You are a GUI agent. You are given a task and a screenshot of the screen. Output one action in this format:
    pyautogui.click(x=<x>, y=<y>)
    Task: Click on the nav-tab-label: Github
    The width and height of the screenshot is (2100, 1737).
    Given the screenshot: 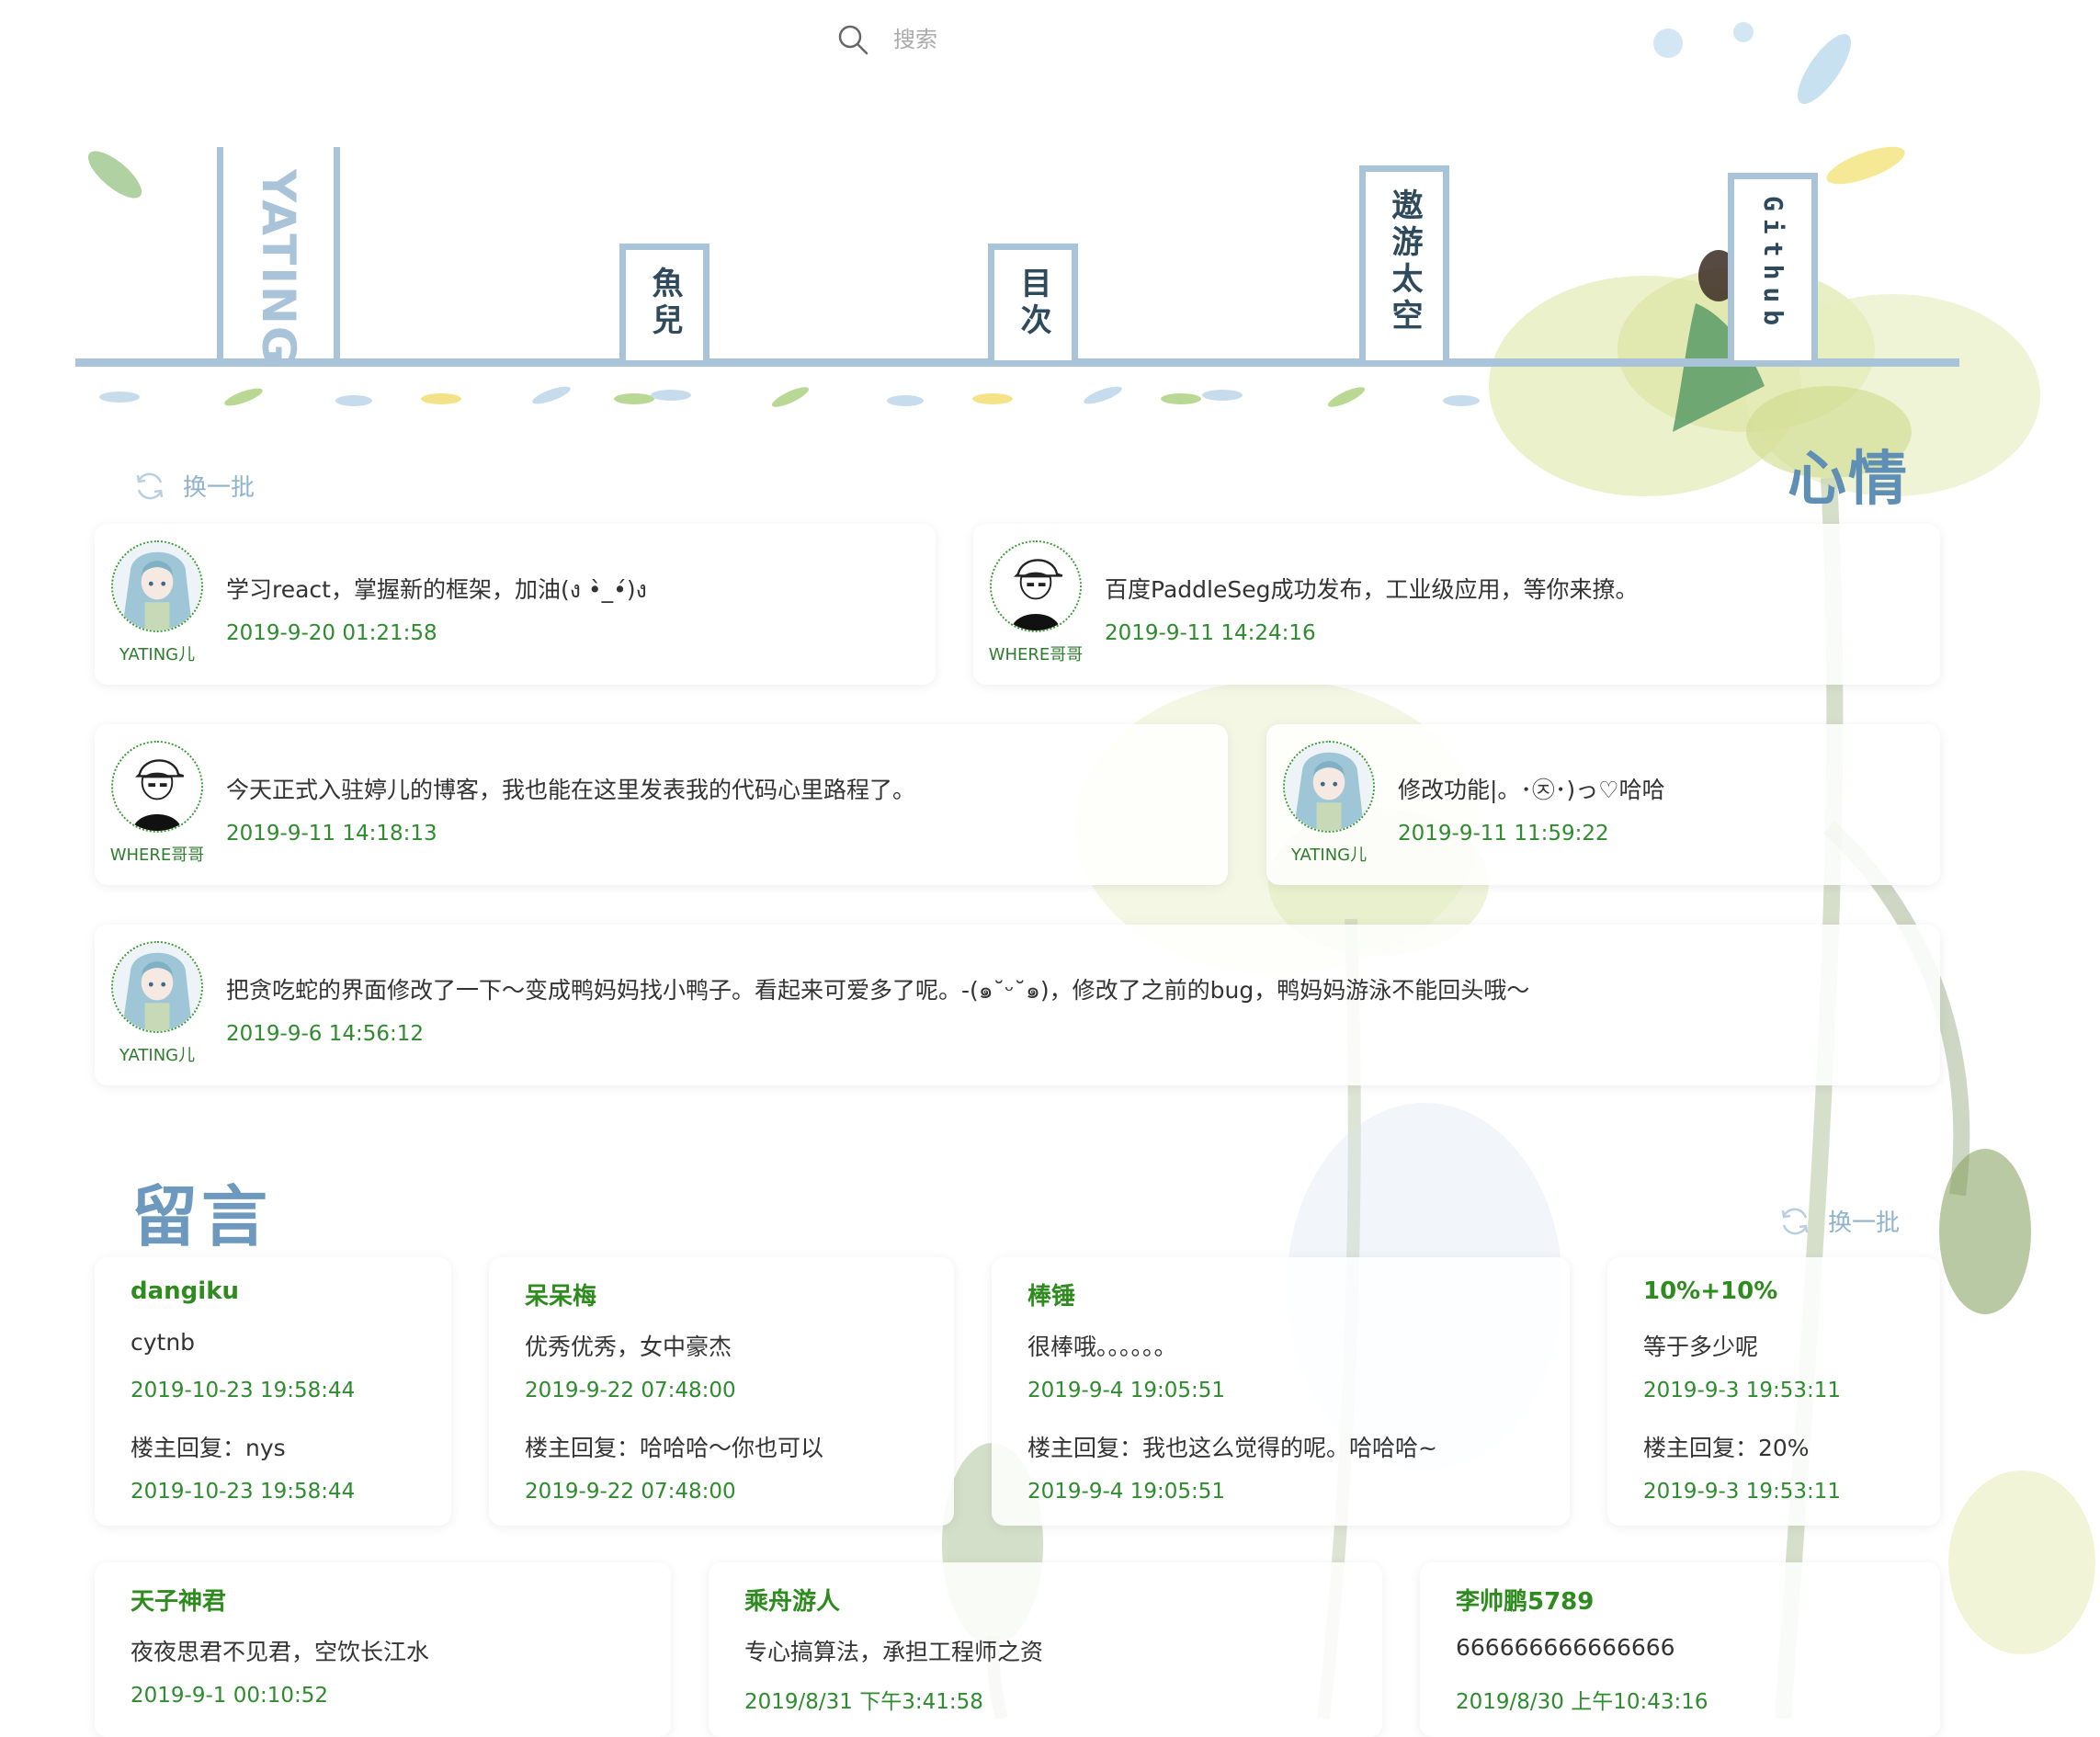 What is the action you would take?
    pyautogui.click(x=1773, y=265)
    